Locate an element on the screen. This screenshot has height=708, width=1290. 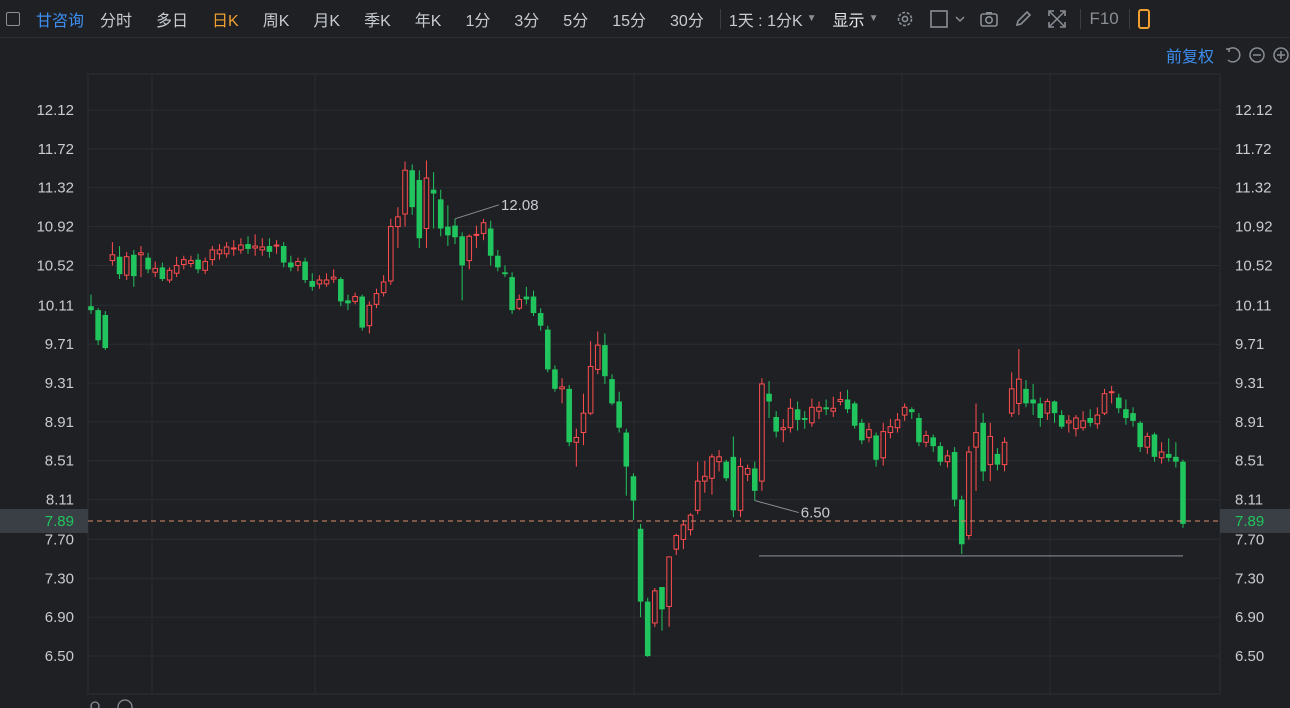
fullscreen-icon is located at coordinates (1057, 19).